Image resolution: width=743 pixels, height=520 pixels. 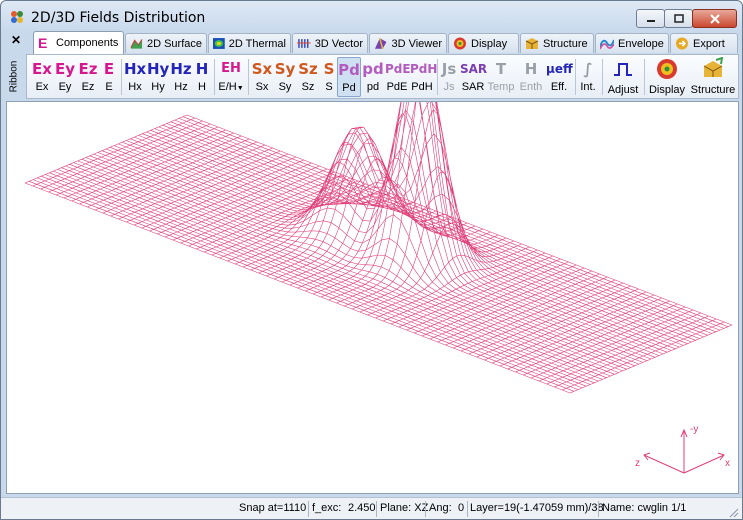 What do you see at coordinates (667, 90) in the screenshot?
I see `display-label: Display` at bounding box center [667, 90].